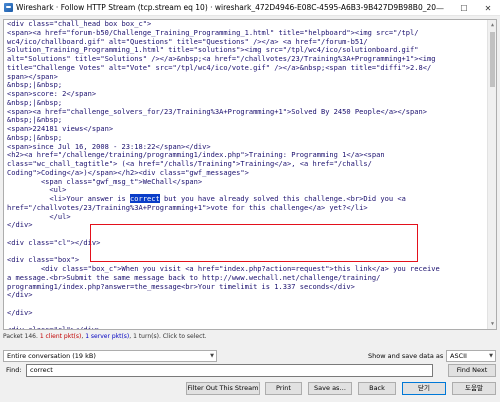  Describe the element at coordinates (406, 356) in the screenshot. I see `show-save-label: Show and save data as` at that location.